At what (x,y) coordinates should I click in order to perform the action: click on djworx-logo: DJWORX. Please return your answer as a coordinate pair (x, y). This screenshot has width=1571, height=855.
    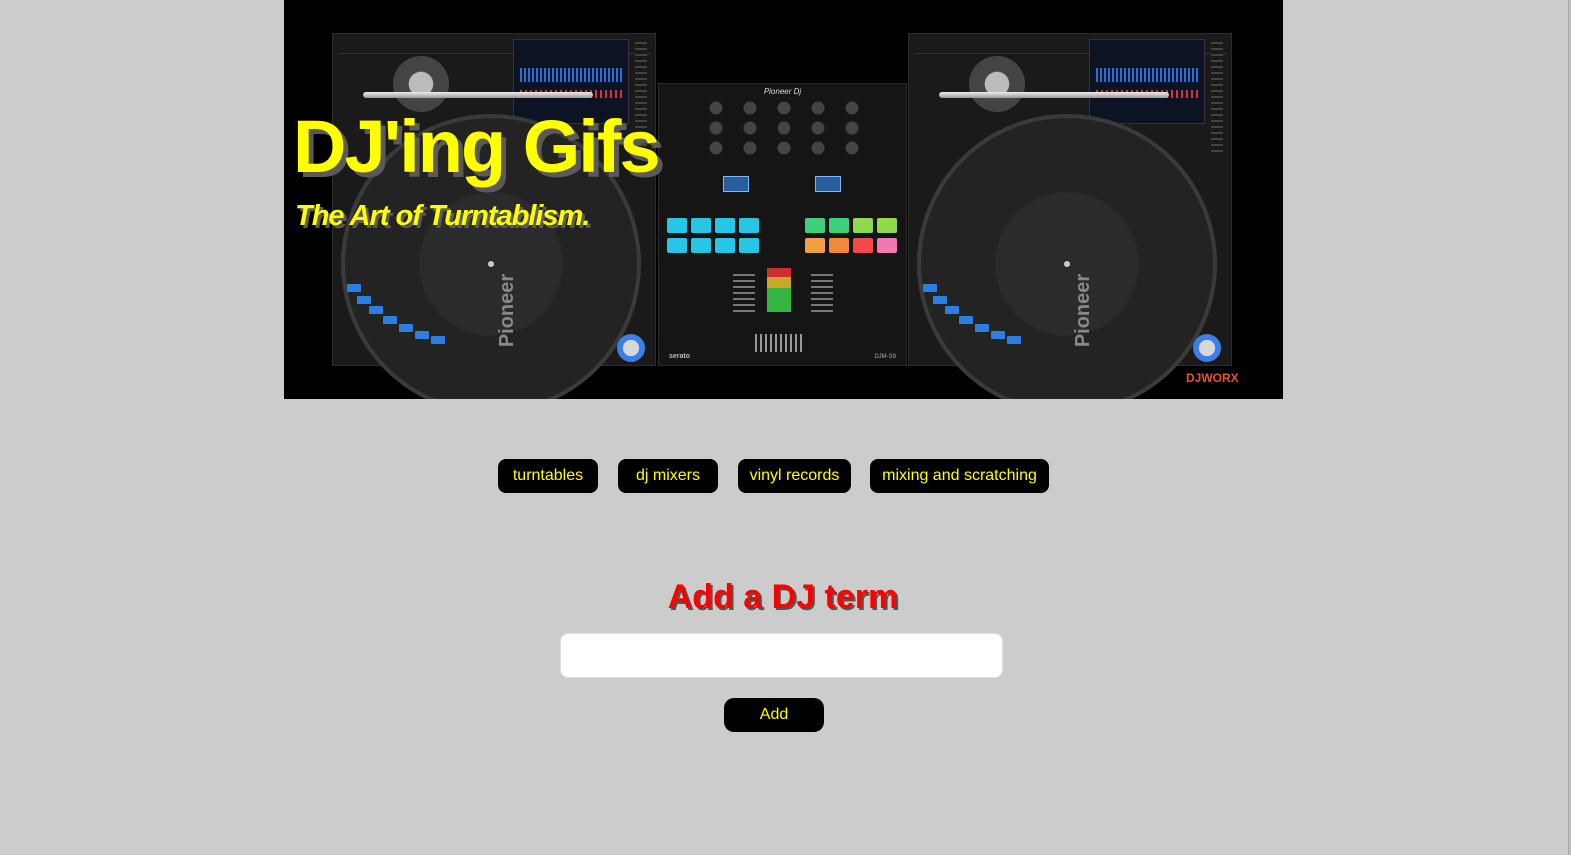
    Looking at the image, I should click on (1212, 378).